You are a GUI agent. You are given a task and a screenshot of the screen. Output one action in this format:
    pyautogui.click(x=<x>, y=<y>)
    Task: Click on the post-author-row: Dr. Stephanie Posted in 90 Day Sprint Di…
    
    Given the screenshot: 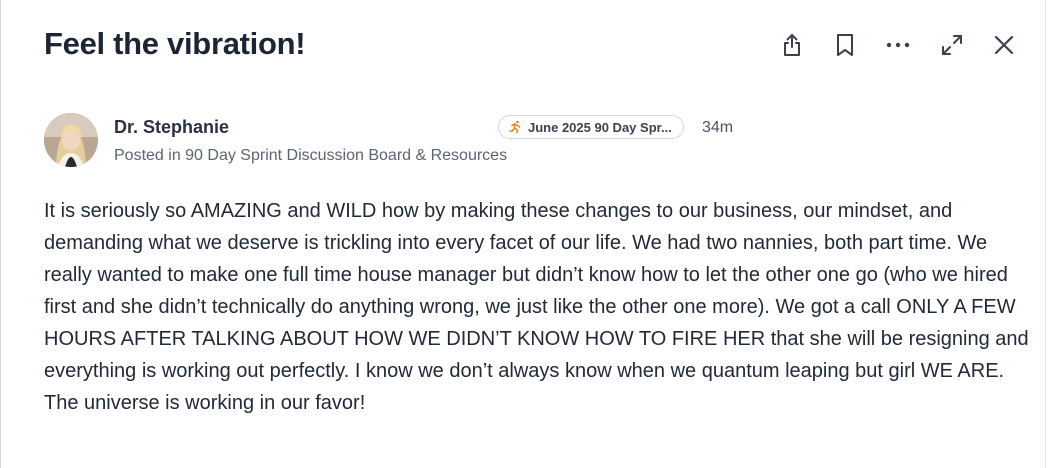 What is the action you would take?
    pyautogui.click(x=524, y=140)
    